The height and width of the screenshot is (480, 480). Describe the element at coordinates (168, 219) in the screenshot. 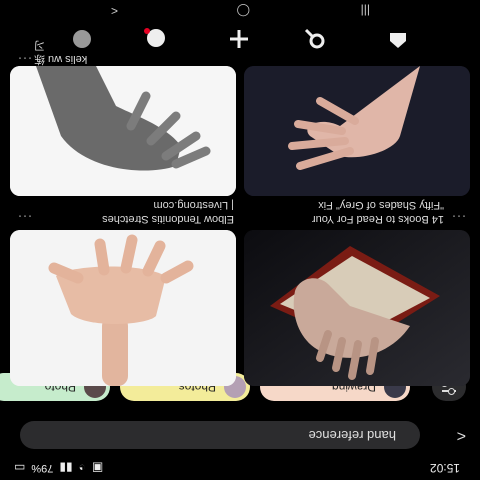

I see `caption-line: Elbow Tendonitis Stretches` at that location.